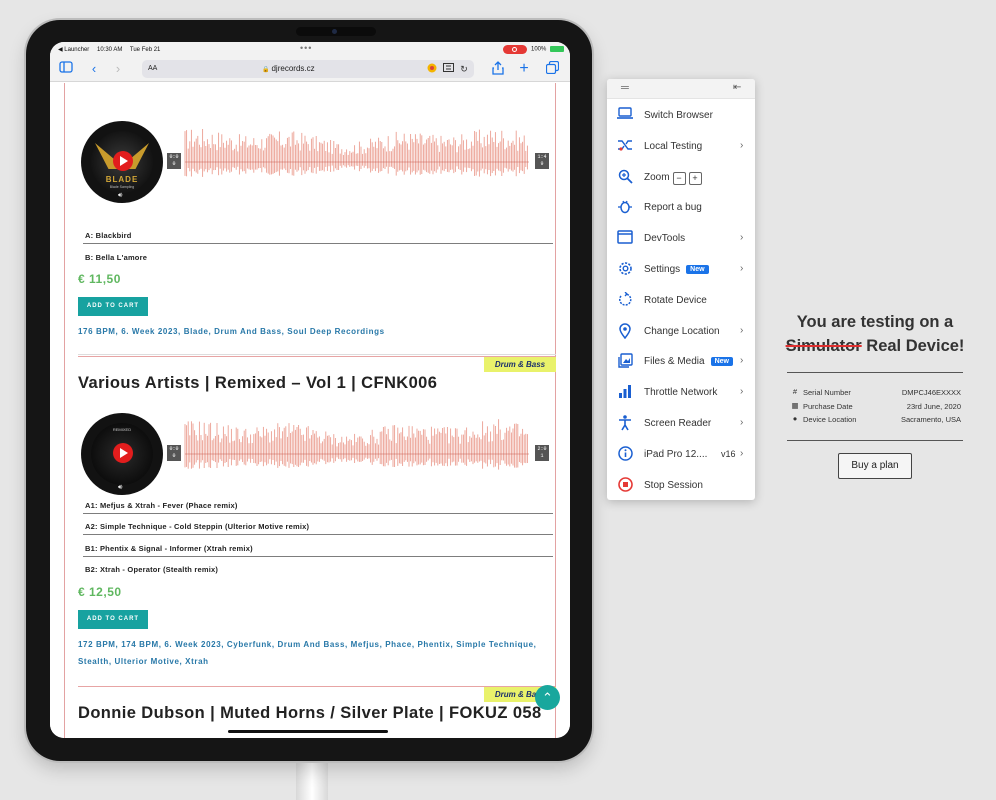 This screenshot has height=800, width=996. Describe the element at coordinates (73, 50) in the screenshot. I see `back-to-app-link: ◀ Launcher` at that location.